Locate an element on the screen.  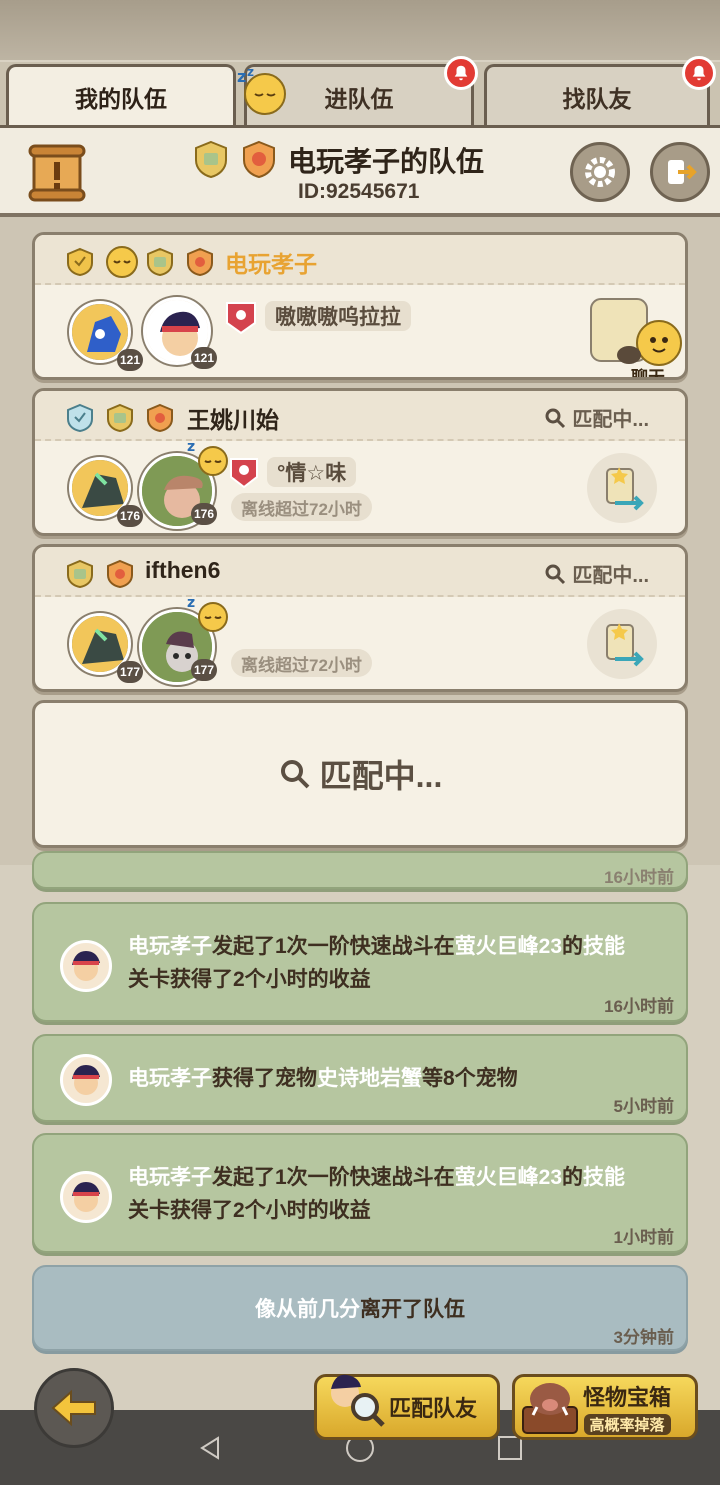
boar-chest-icon is located at coordinates (550, 1408).